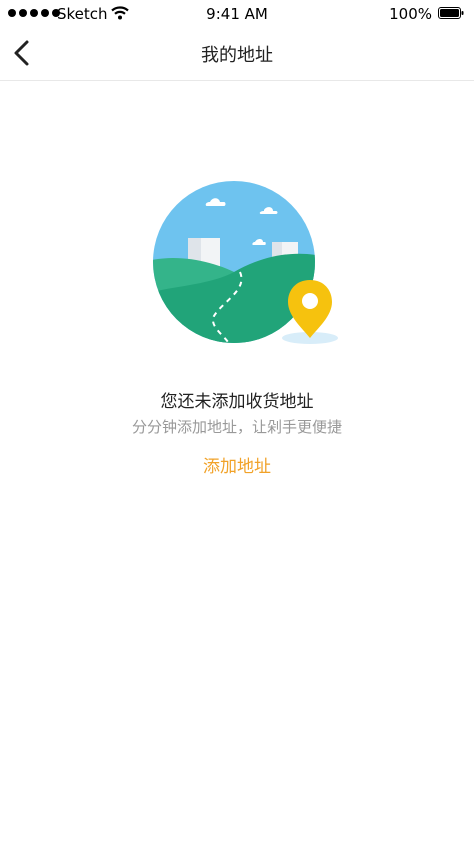 The image size is (474, 842). I want to click on empty-state-subtitle: 分分钟添加地址，让剁手更便捷, so click(236, 427).